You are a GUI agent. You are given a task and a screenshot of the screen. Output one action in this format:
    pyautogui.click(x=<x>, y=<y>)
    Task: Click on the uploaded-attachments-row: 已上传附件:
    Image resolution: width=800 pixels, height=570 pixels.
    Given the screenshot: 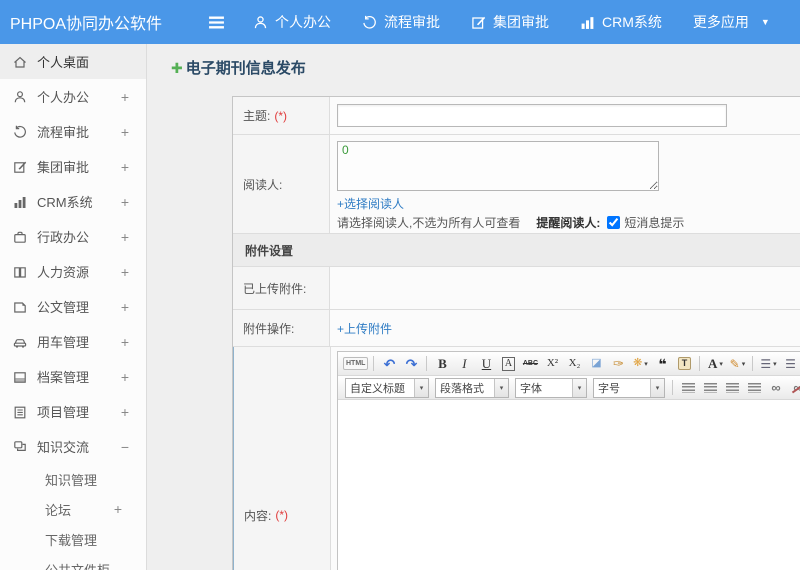 What is the action you would take?
    pyautogui.click(x=516, y=288)
    